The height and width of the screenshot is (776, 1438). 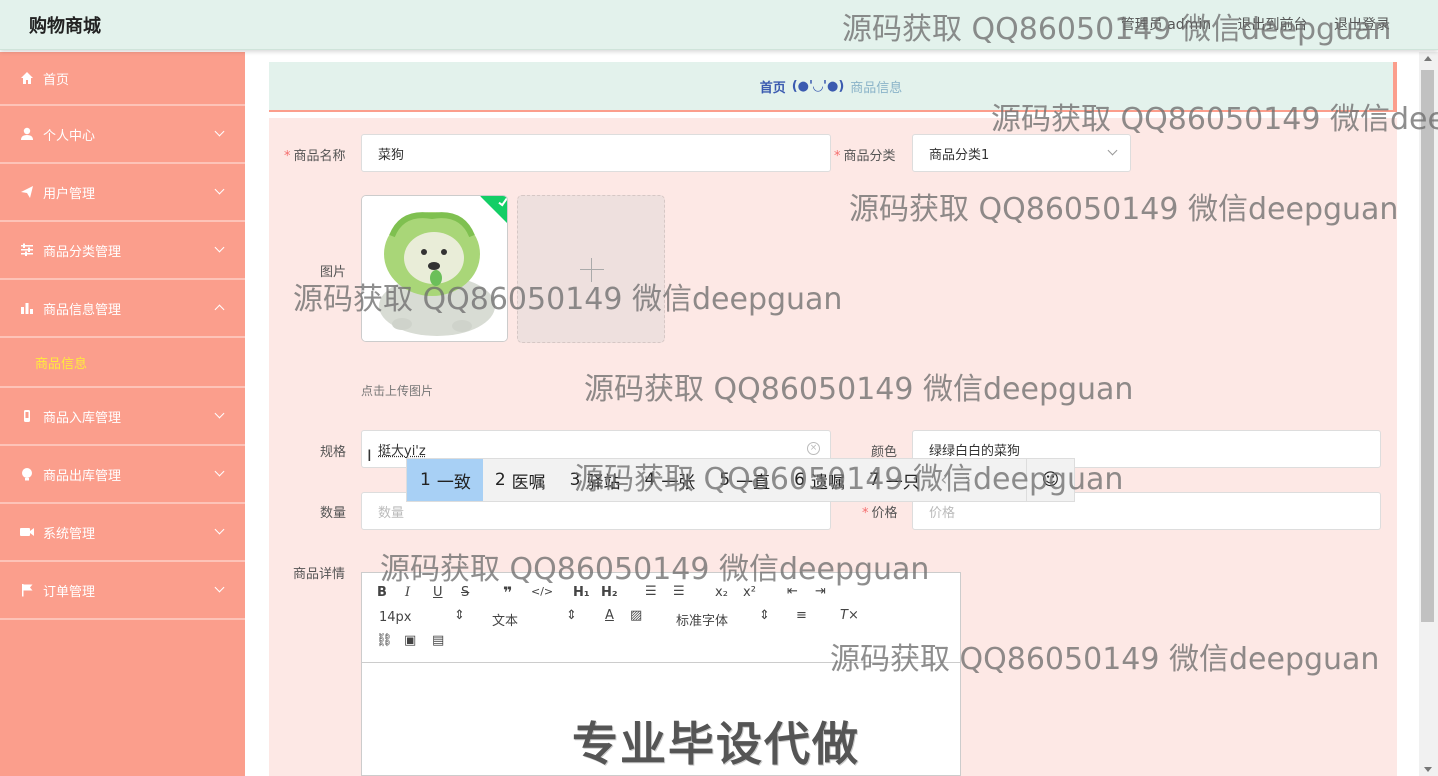 I want to click on sidebar-item-category: 商品分类管理, so click(x=122, y=251).